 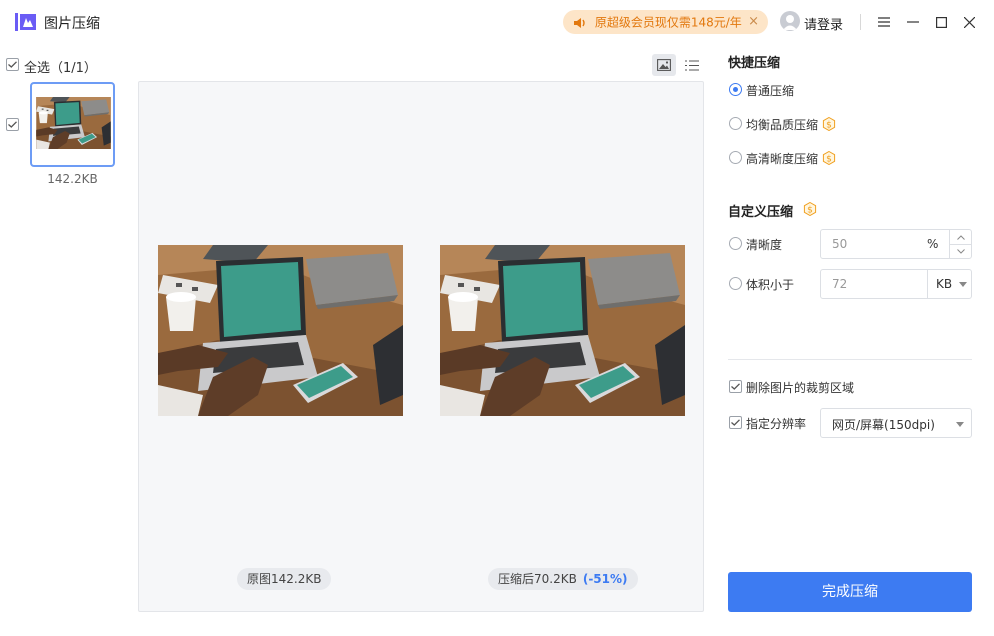 I want to click on promo-banner: 原超级会员现仅需148元/年 ×, so click(x=665, y=22).